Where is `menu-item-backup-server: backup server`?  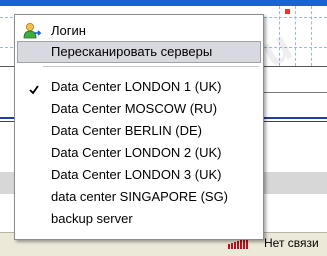
menu-item-backup-server: backup server is located at coordinates (139, 219).